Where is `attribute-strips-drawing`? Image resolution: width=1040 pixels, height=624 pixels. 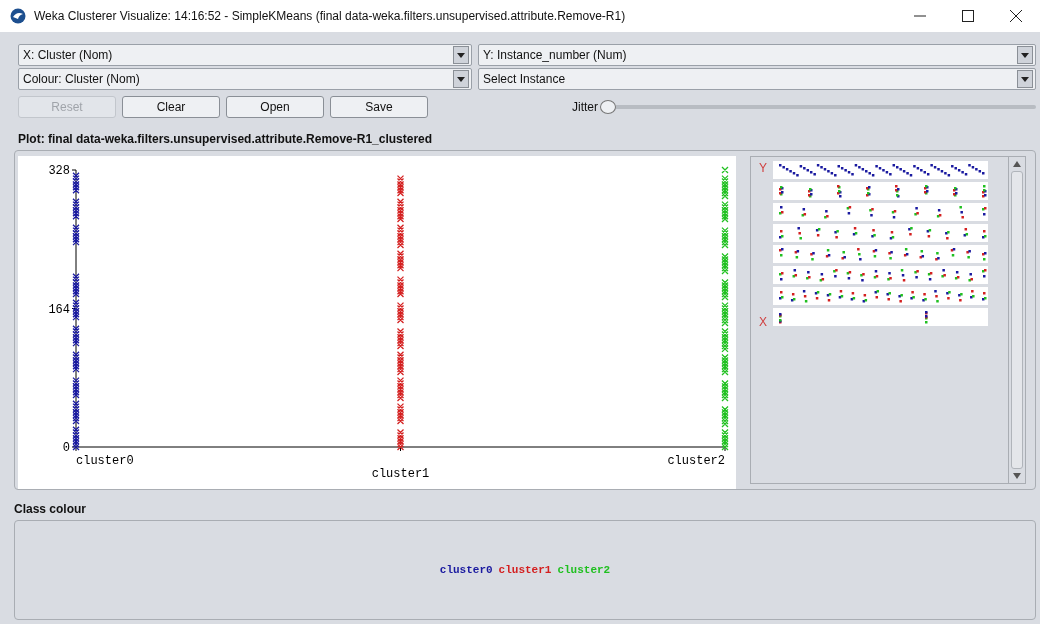 attribute-strips-drawing is located at coordinates (880, 245).